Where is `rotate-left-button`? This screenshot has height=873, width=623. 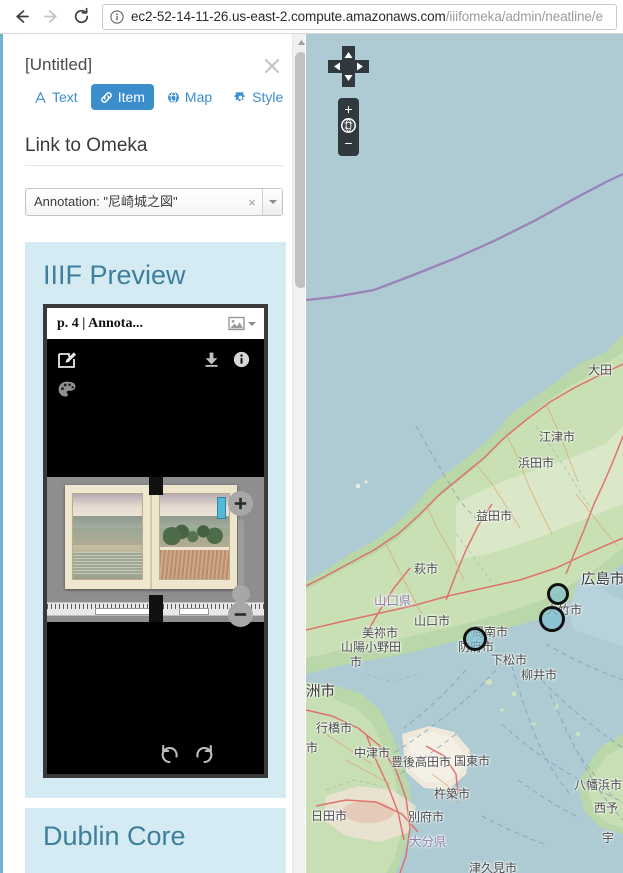 rotate-left-button is located at coordinates (170, 756).